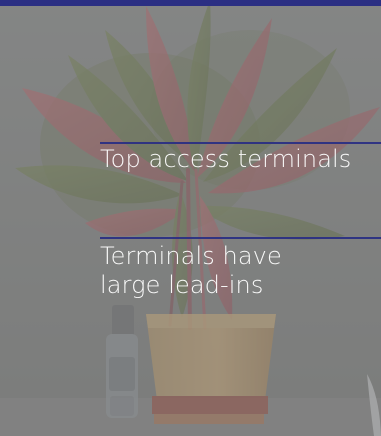 This screenshot has height=436, width=381. Describe the element at coordinates (191, 270) in the screenshot. I see `callout-label: Terminals have large lead-ins` at that location.